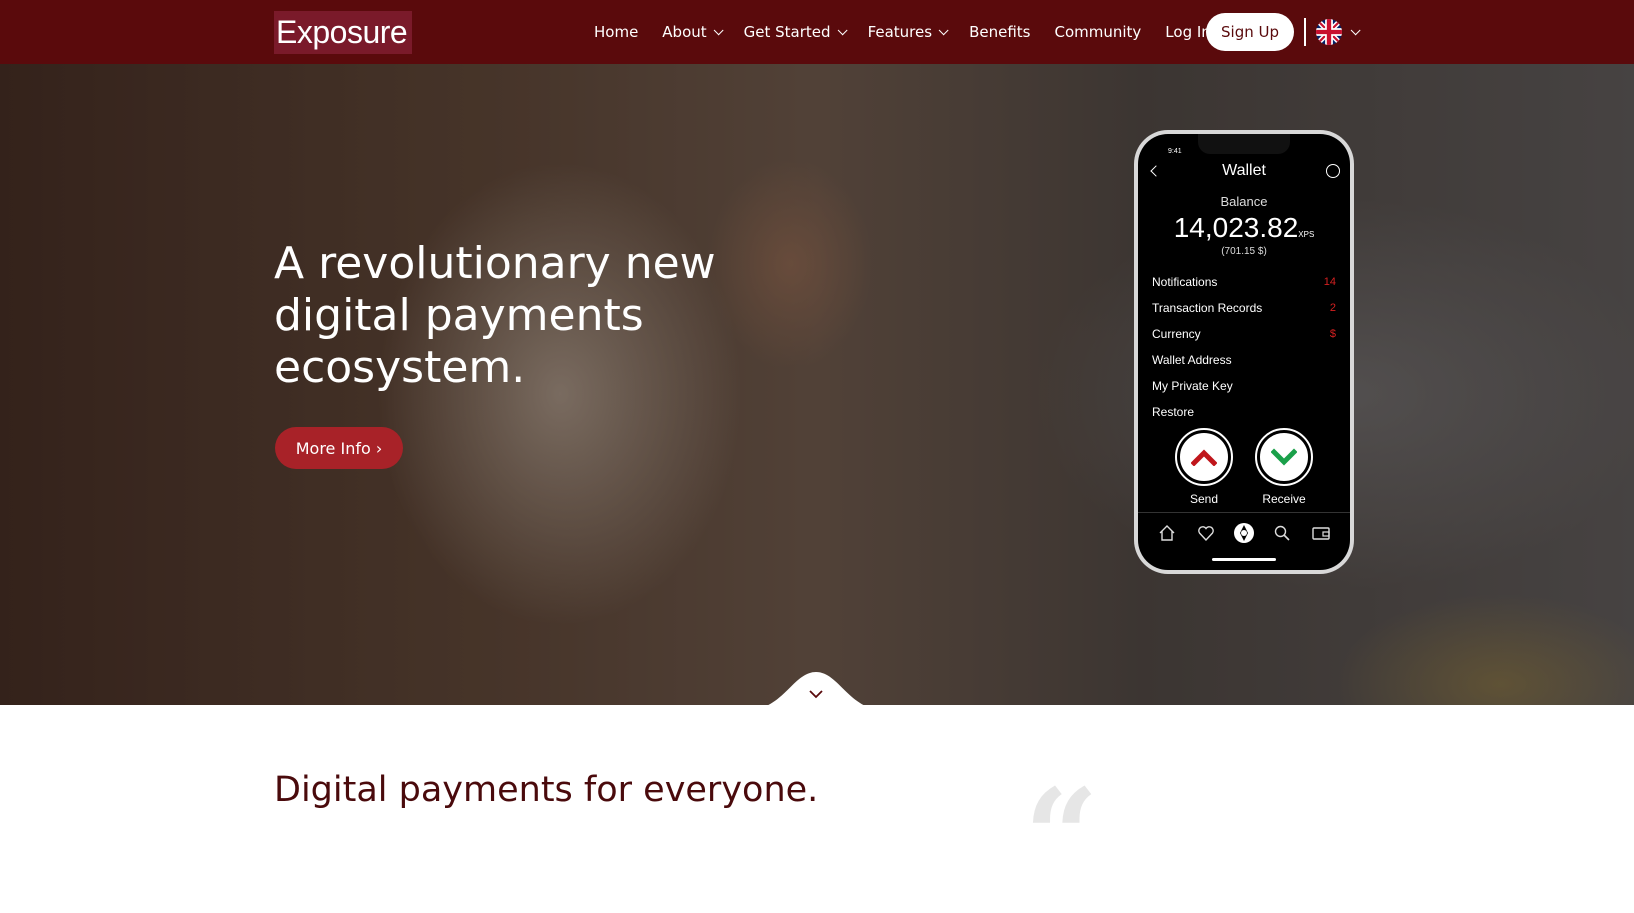  Describe the element at coordinates (1244, 282) in the screenshot. I see `wallet-menu-item: Notifications 14` at that location.